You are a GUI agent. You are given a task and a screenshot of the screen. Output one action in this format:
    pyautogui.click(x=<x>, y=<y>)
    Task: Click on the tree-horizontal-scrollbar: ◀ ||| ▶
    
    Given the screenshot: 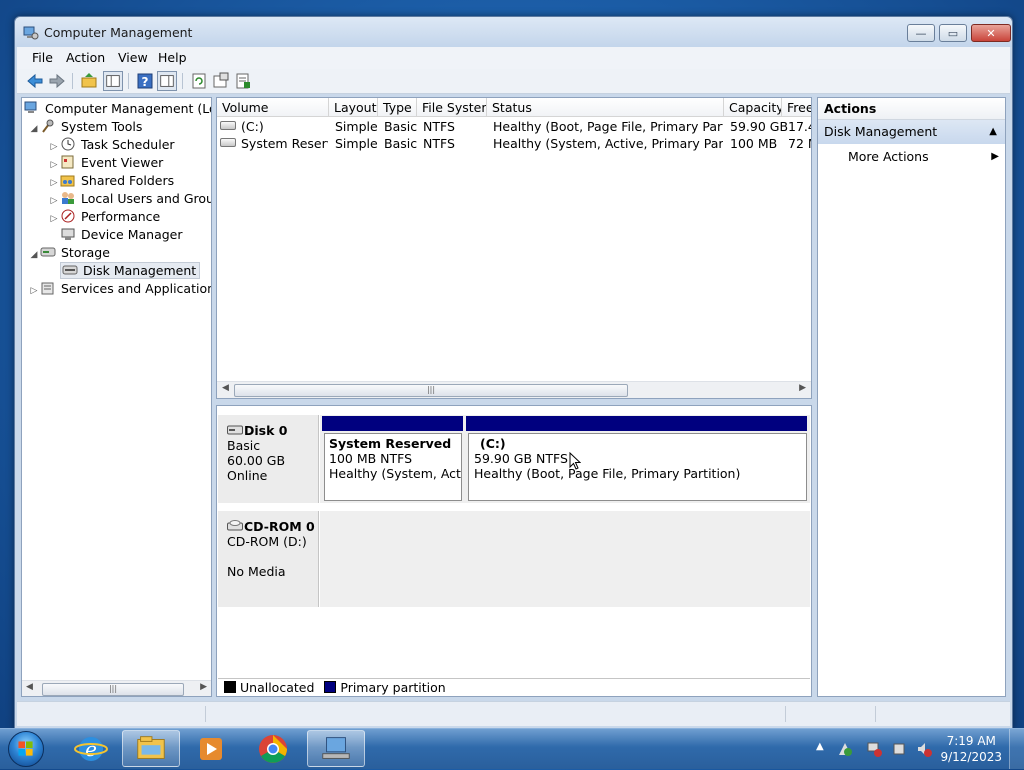 What is the action you would take?
    pyautogui.click(x=116, y=688)
    